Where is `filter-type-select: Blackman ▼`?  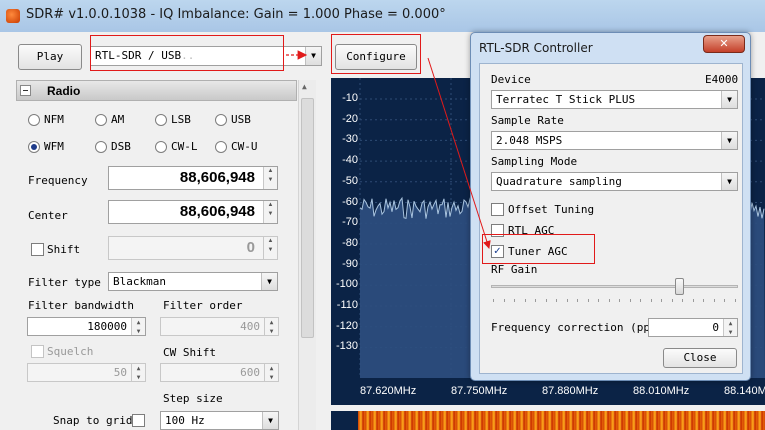 filter-type-select: Blackman ▼ is located at coordinates (193, 281).